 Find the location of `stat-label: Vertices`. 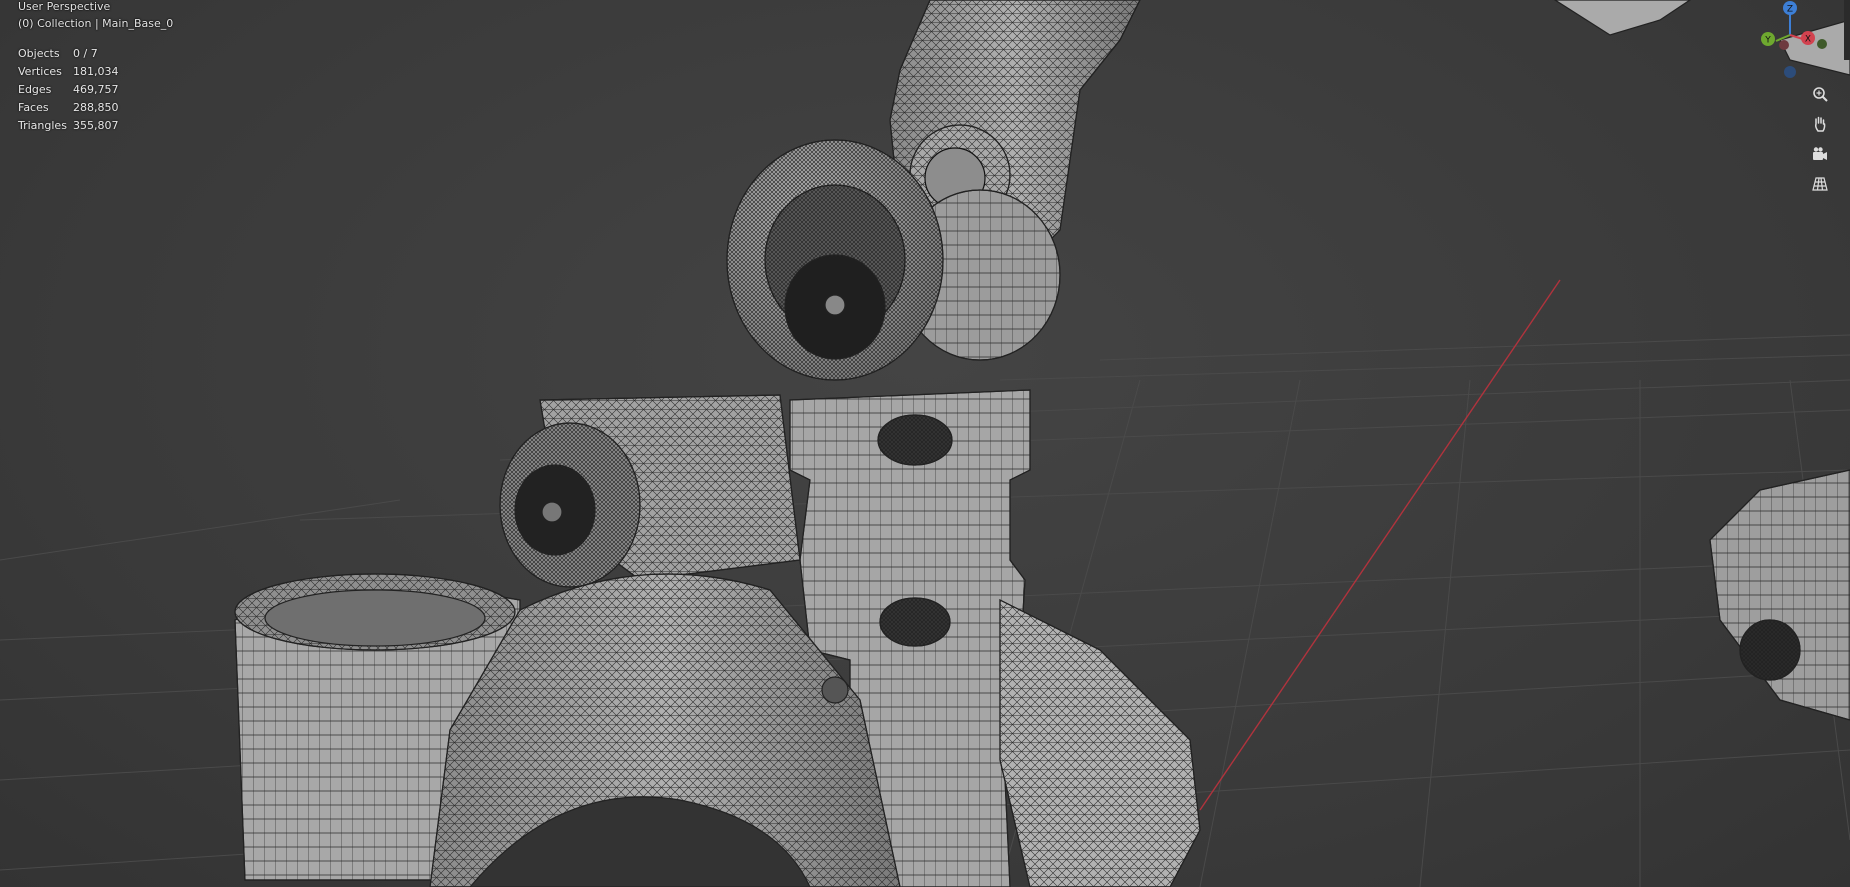

stat-label: Vertices is located at coordinates (40, 71).